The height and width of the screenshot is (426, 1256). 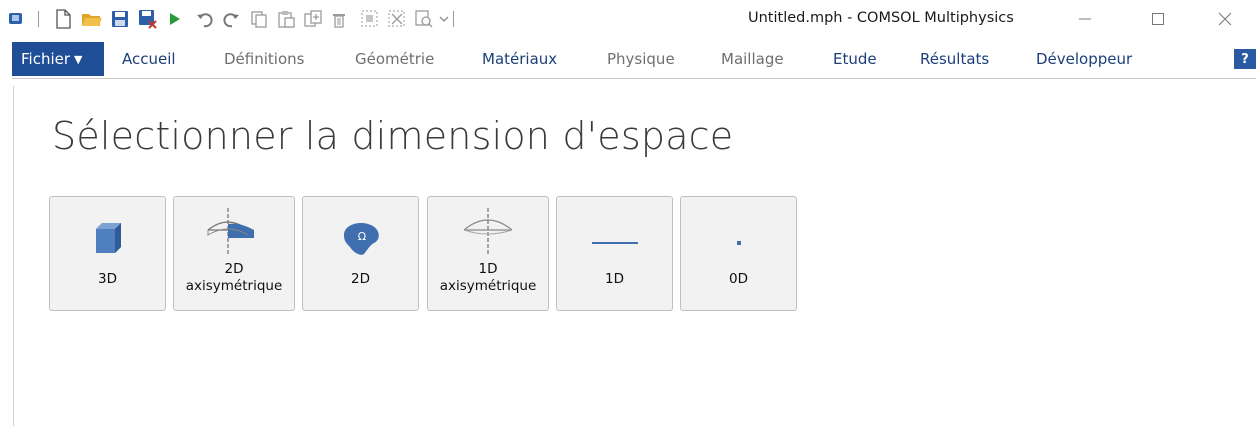 I want to click on tab-resultats: Résultats, so click(x=954, y=59).